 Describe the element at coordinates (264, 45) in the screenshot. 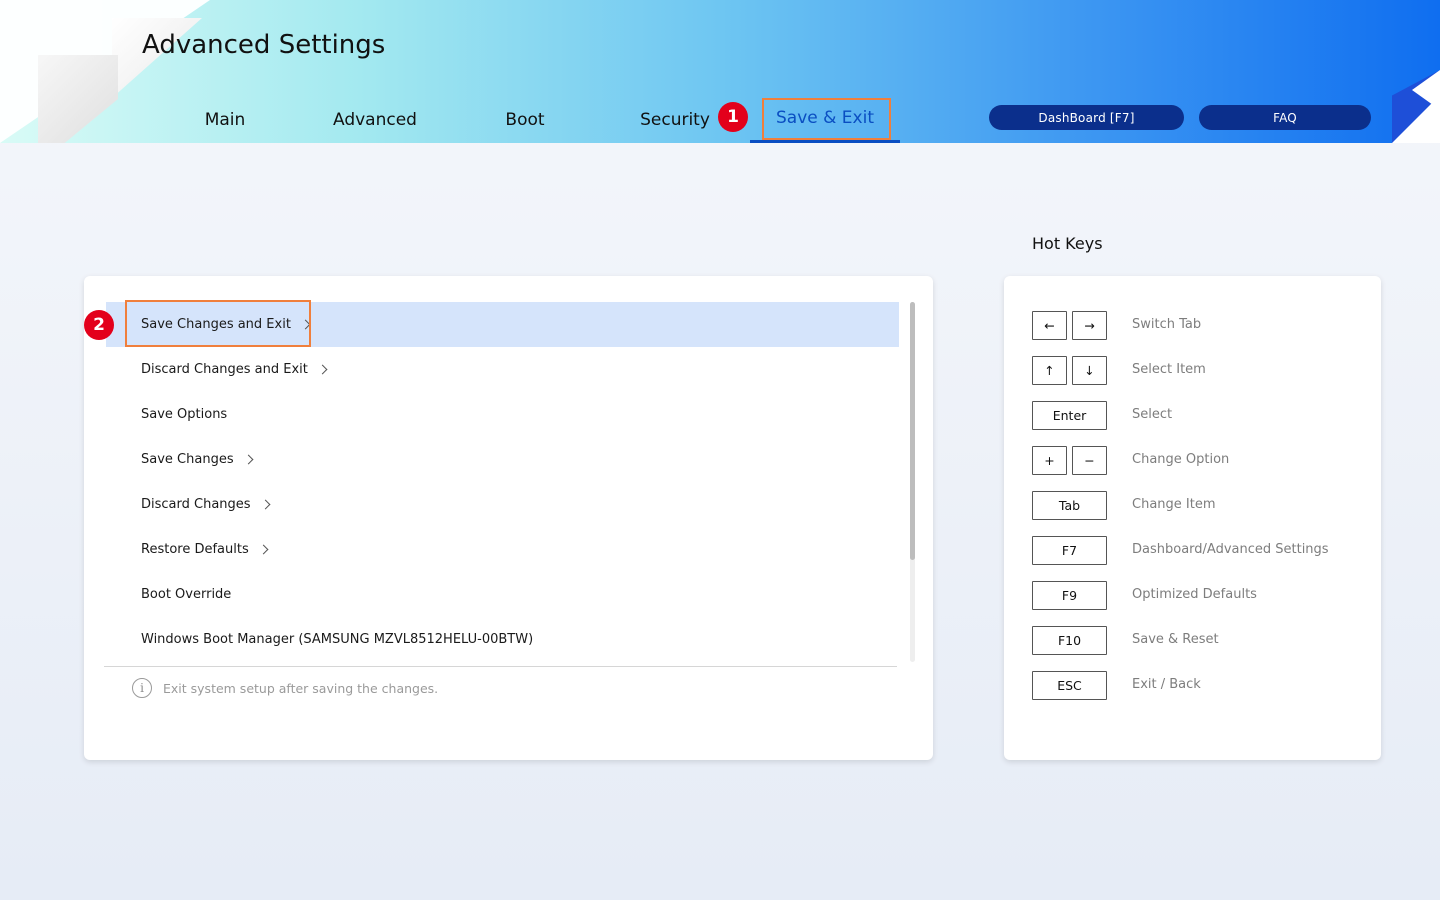

I see `page-title: Advanced Settings` at that location.